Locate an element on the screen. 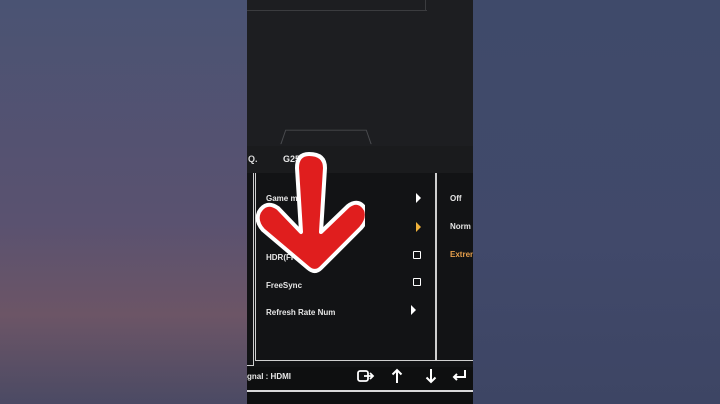 The height and width of the screenshot is (404, 720). chevron-right-selected-icon is located at coordinates (418, 227).